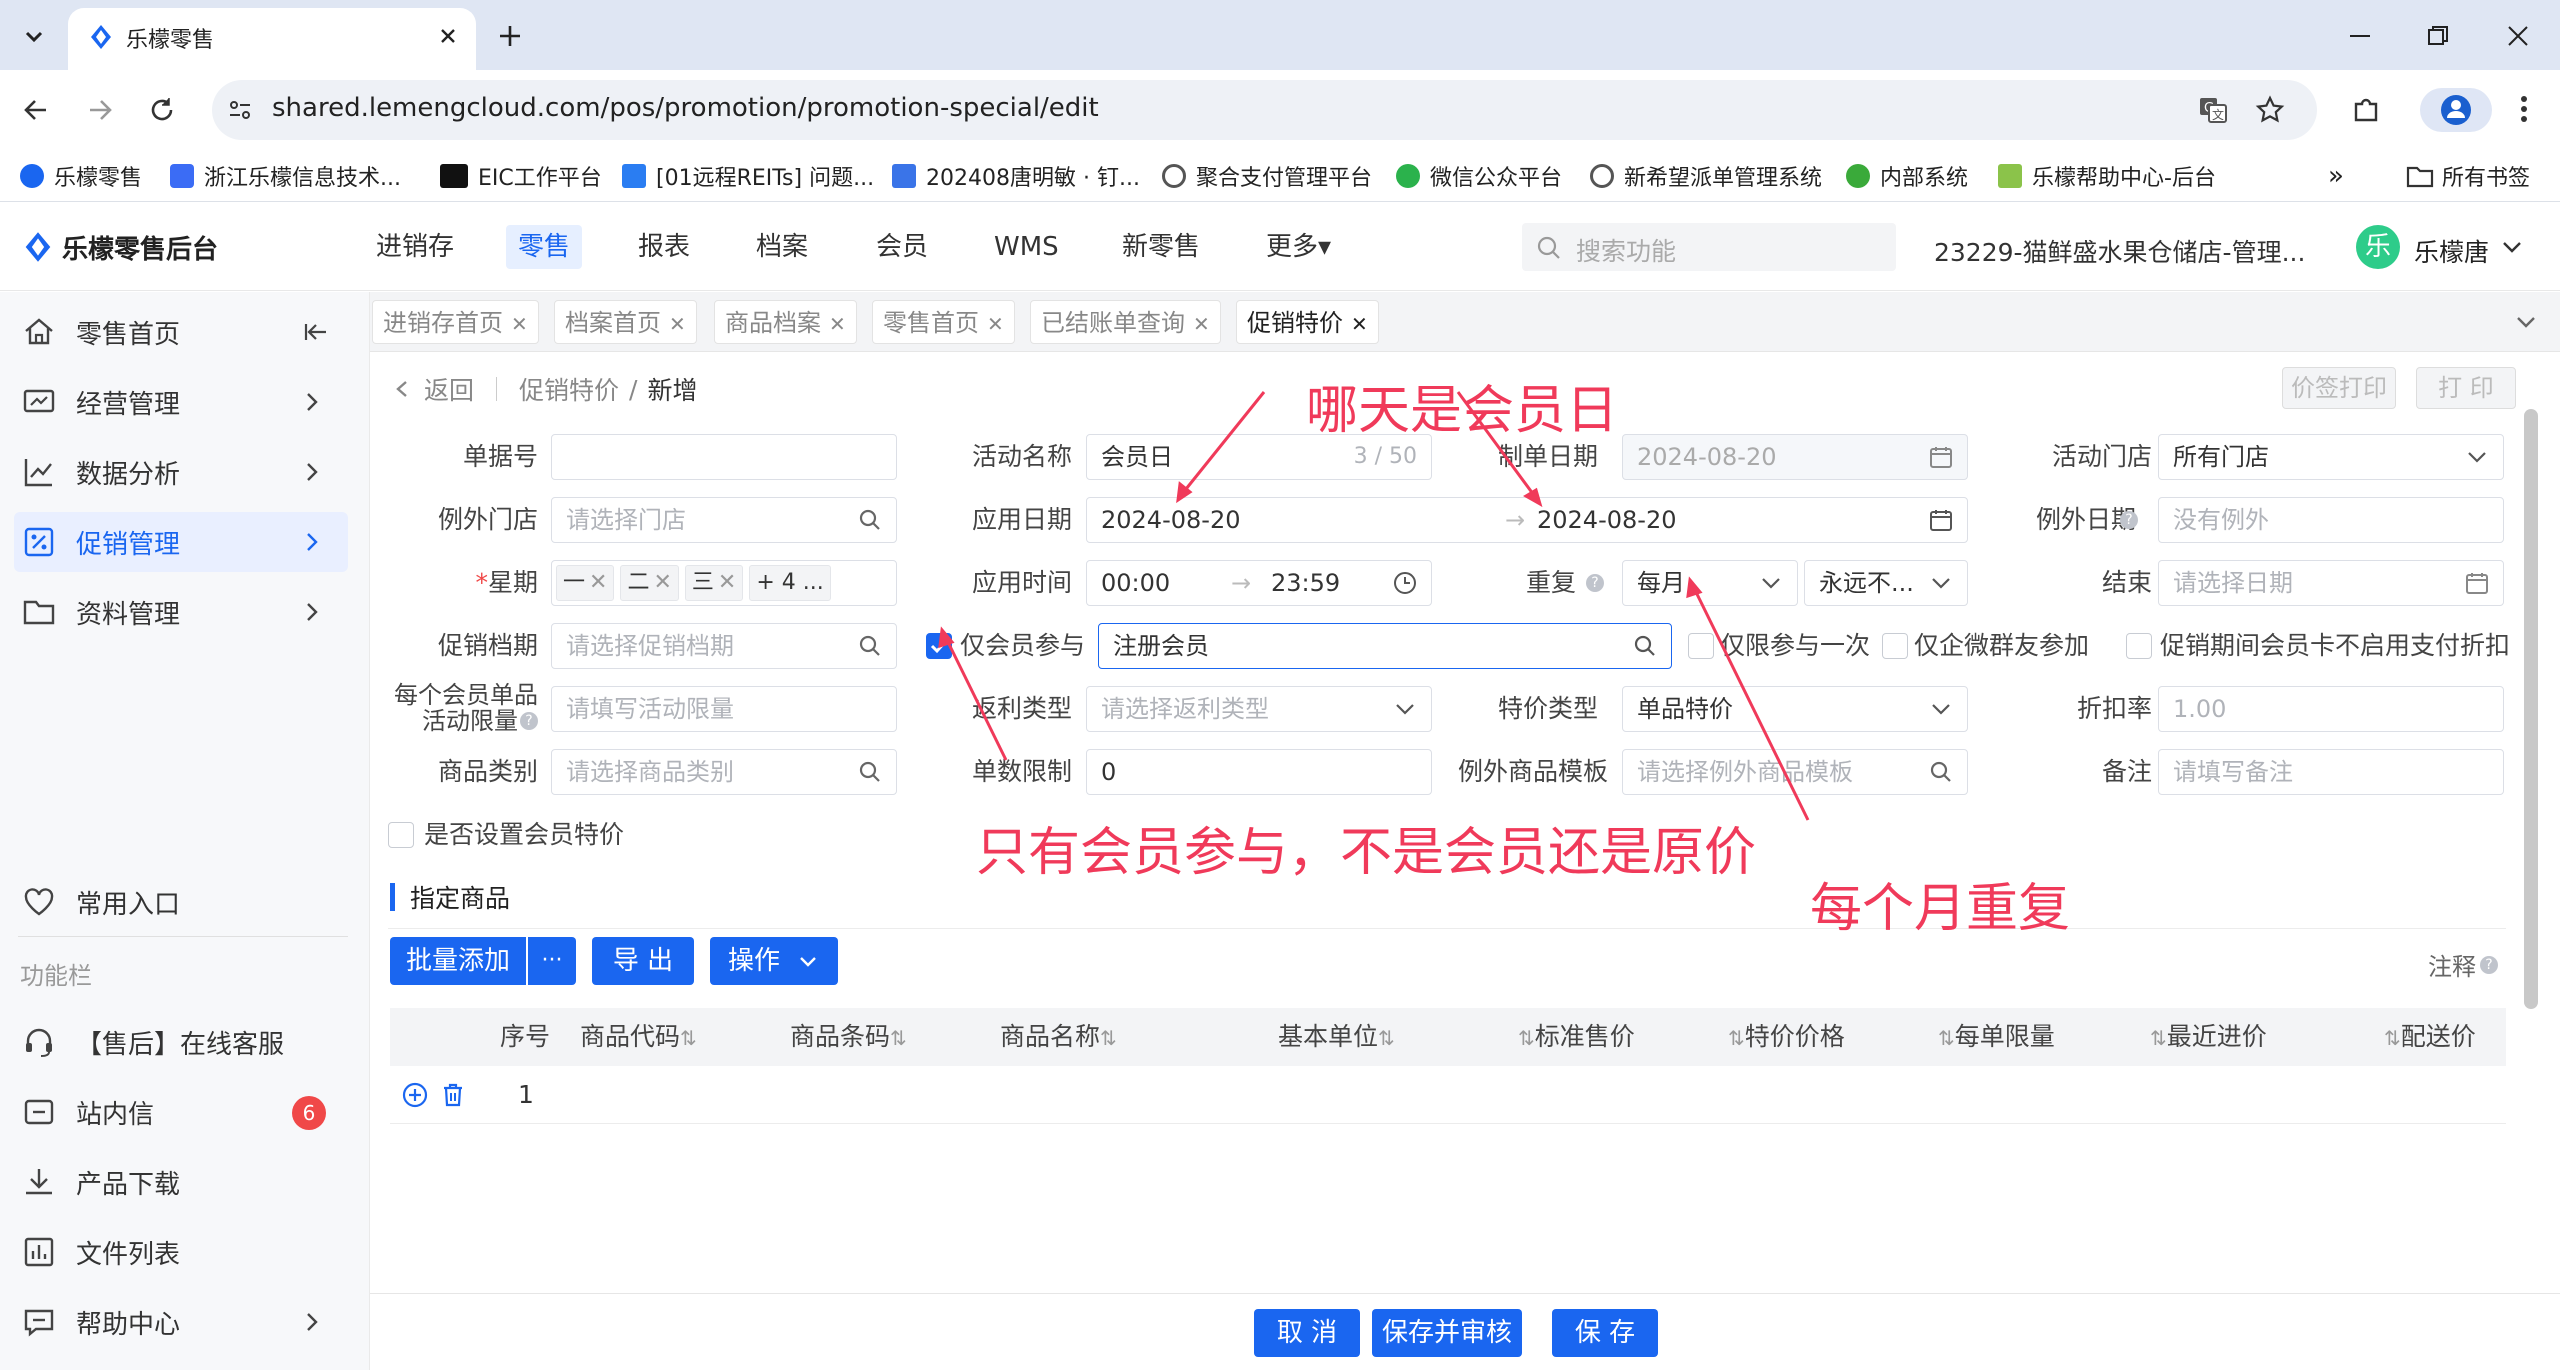 Image resolution: width=2560 pixels, height=1370 pixels. I want to click on annotation-monthly-repeat: 每个月重复, so click(1940, 909).